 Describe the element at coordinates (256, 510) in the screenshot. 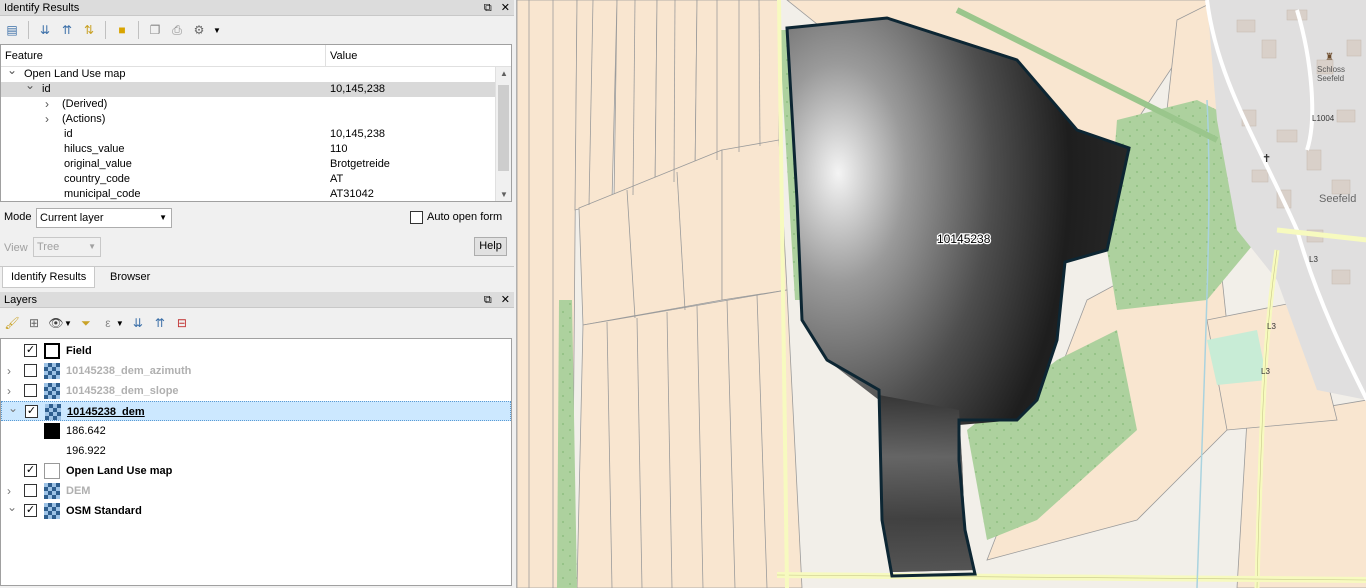

I see `layer-row: ⌄ ✓ OSM Standard` at that location.